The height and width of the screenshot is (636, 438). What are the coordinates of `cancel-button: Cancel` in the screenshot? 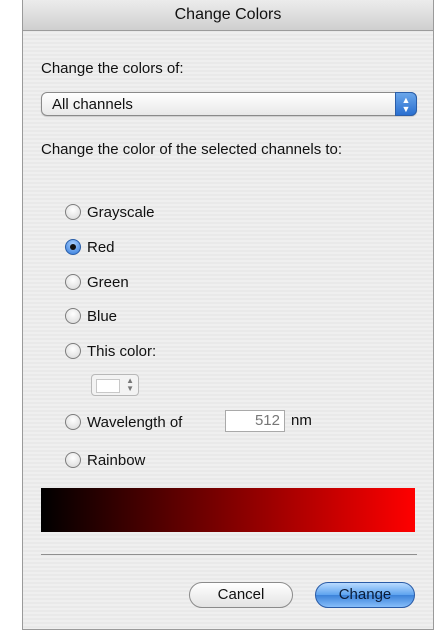 It's located at (241, 595).